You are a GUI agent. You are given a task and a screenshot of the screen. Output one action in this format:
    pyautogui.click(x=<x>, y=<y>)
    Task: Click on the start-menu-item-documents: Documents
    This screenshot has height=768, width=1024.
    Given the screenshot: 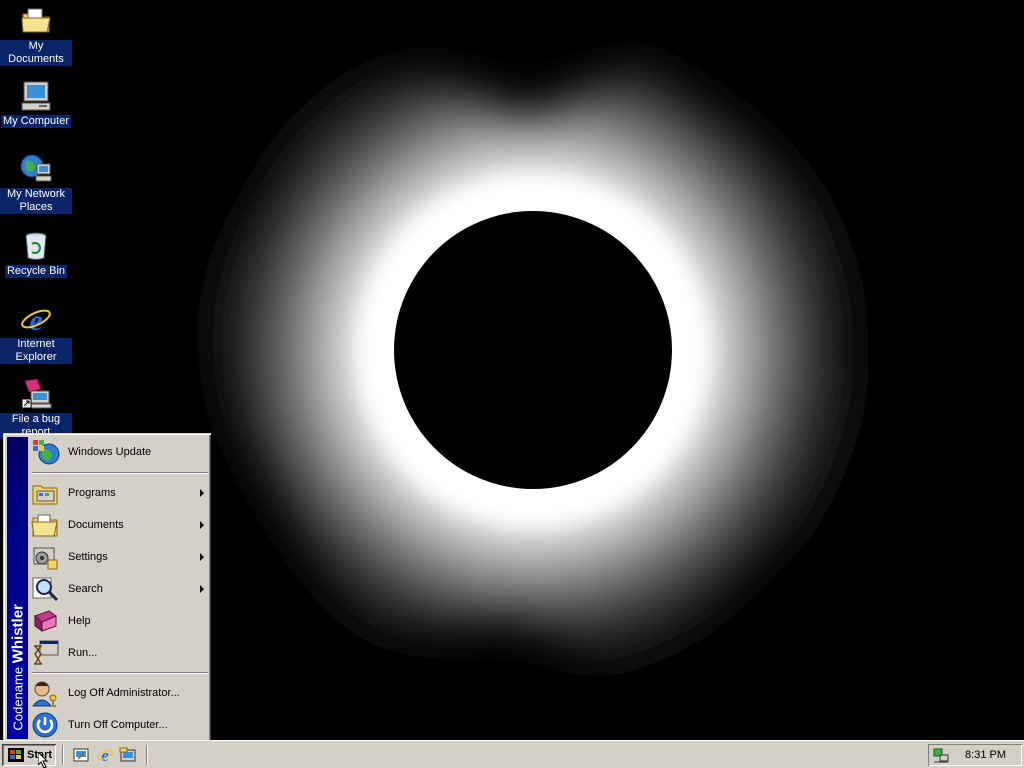 What is the action you would take?
    pyautogui.click(x=119, y=525)
    